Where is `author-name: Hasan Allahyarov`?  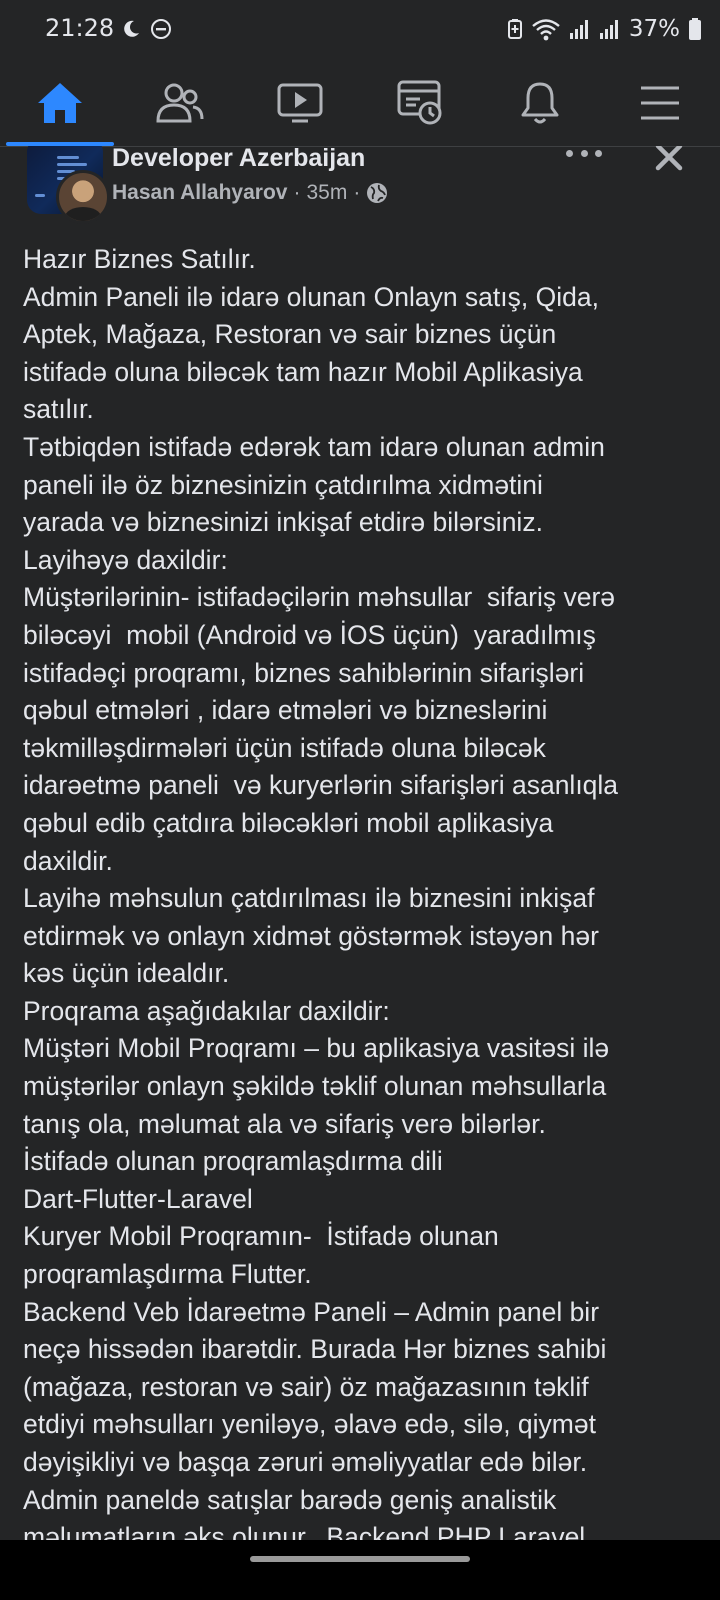
author-name: Hasan Allahyarov is located at coordinates (199, 193).